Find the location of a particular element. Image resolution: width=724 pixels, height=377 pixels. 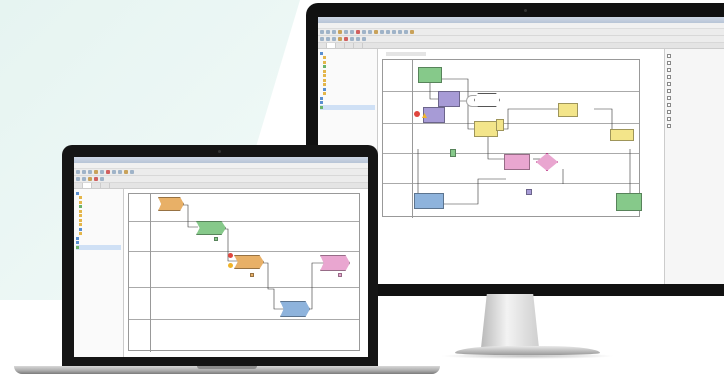

monitor-camera is located at coordinates (525, 10).